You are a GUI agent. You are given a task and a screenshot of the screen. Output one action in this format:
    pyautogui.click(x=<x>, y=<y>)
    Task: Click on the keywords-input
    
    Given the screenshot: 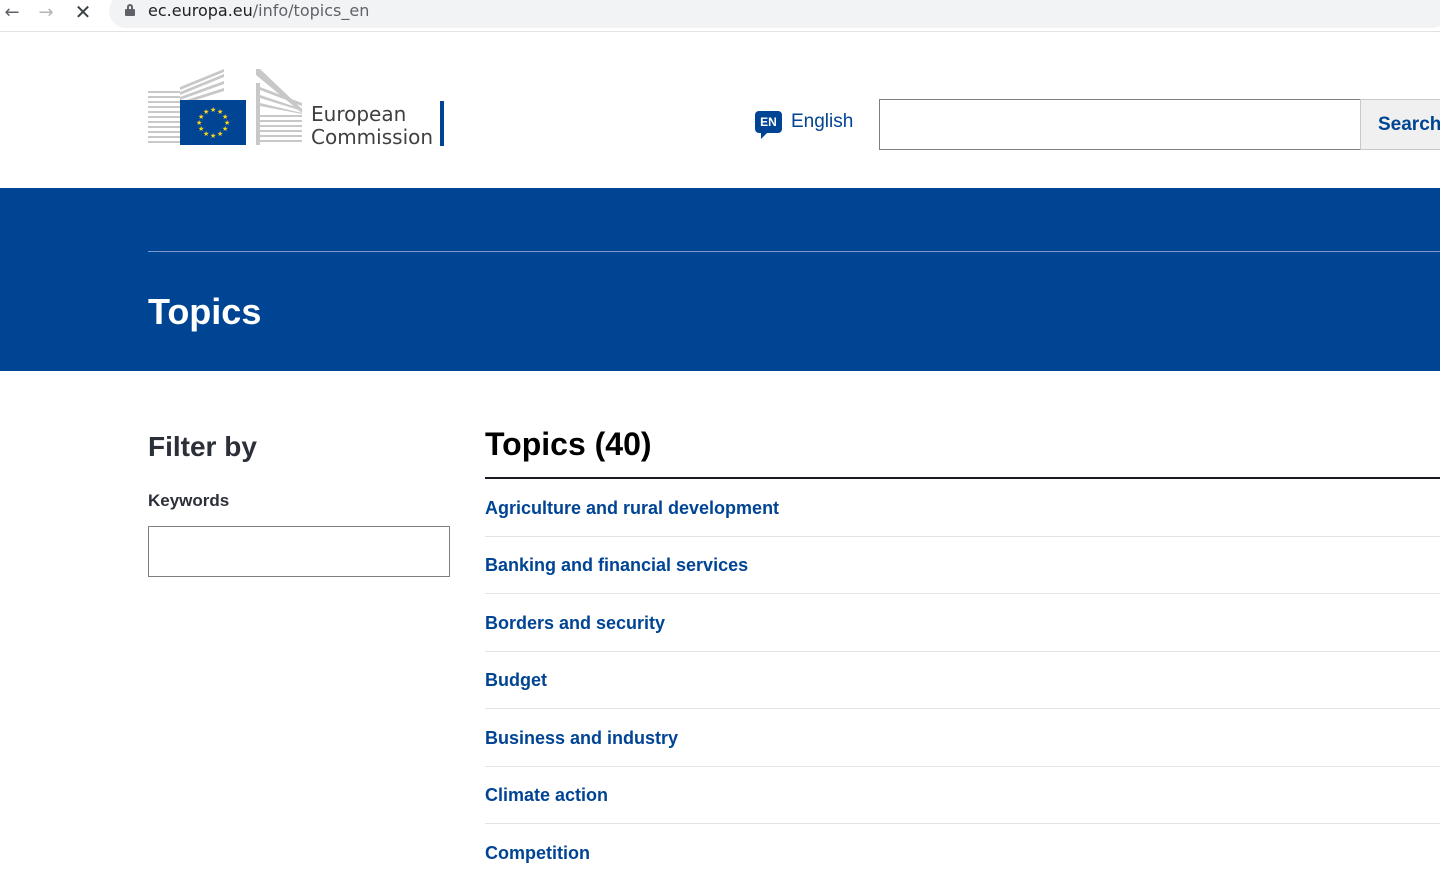 What is the action you would take?
    pyautogui.click(x=299, y=551)
    